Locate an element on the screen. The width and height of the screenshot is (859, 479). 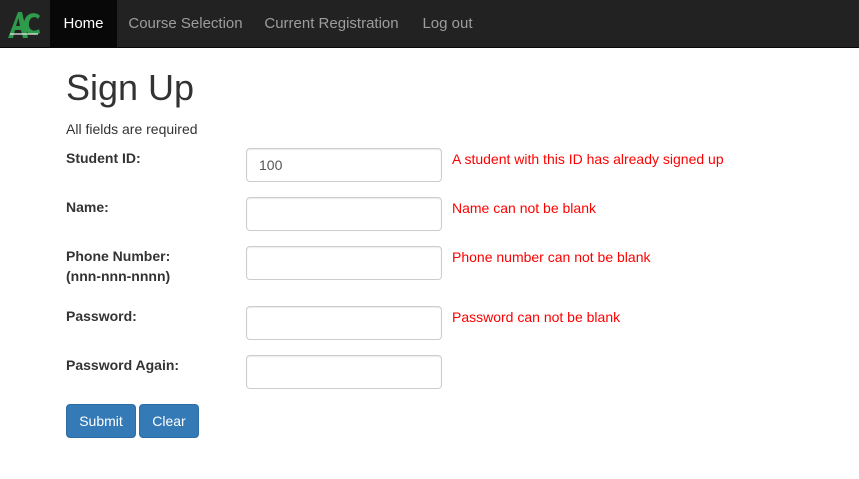
nav-current-registration: Current Registration is located at coordinates (331, 24).